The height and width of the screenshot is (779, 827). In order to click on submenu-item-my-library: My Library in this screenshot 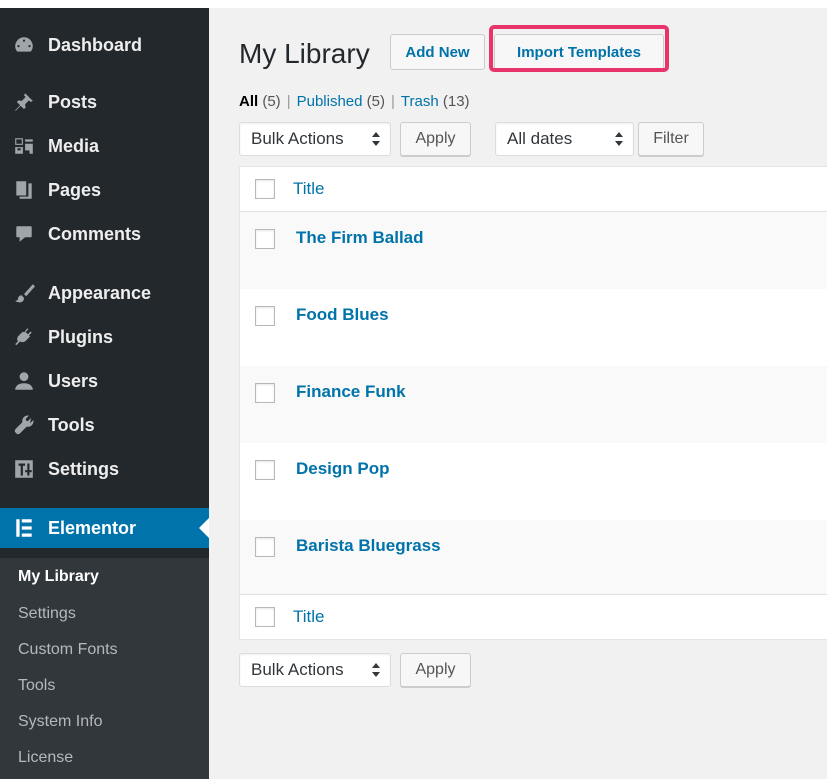, I will do `click(58, 577)`.